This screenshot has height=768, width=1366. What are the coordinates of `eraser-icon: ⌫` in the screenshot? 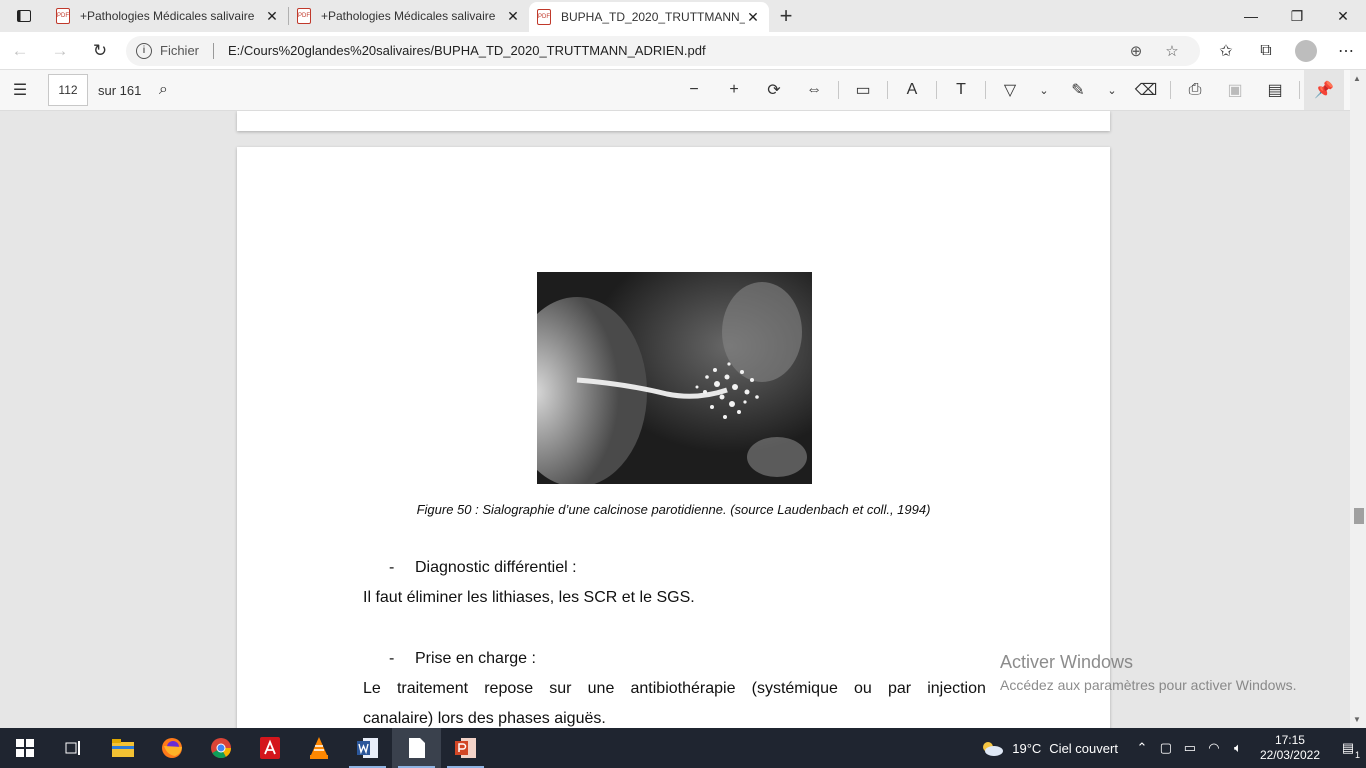 It's located at (1146, 90).